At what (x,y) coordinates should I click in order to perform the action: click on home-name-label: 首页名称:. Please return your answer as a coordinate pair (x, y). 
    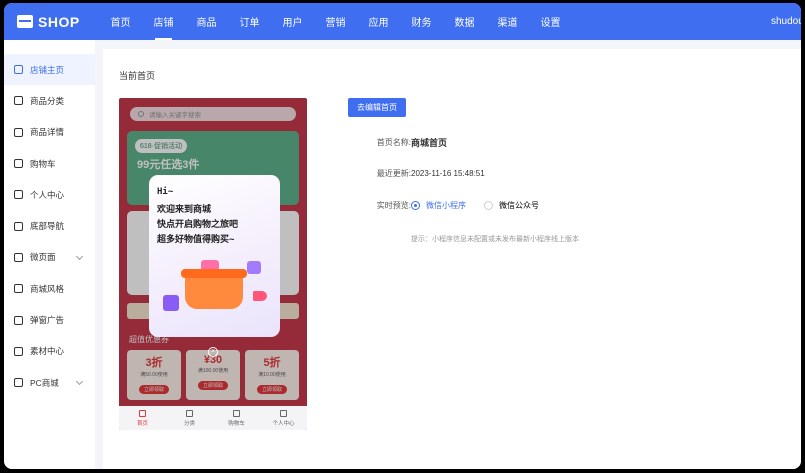
    Looking at the image, I should click on (393, 142).